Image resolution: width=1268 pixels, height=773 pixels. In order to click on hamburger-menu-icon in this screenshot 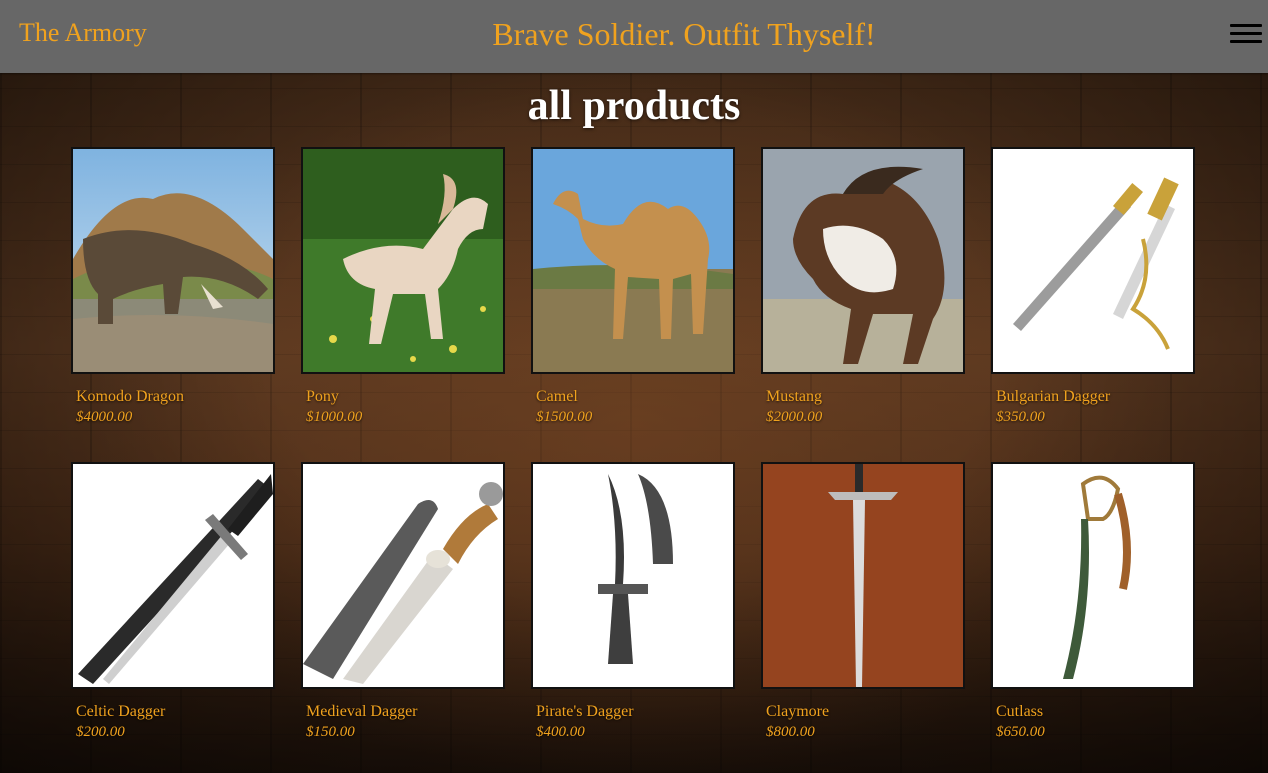, I will do `click(1246, 35)`.